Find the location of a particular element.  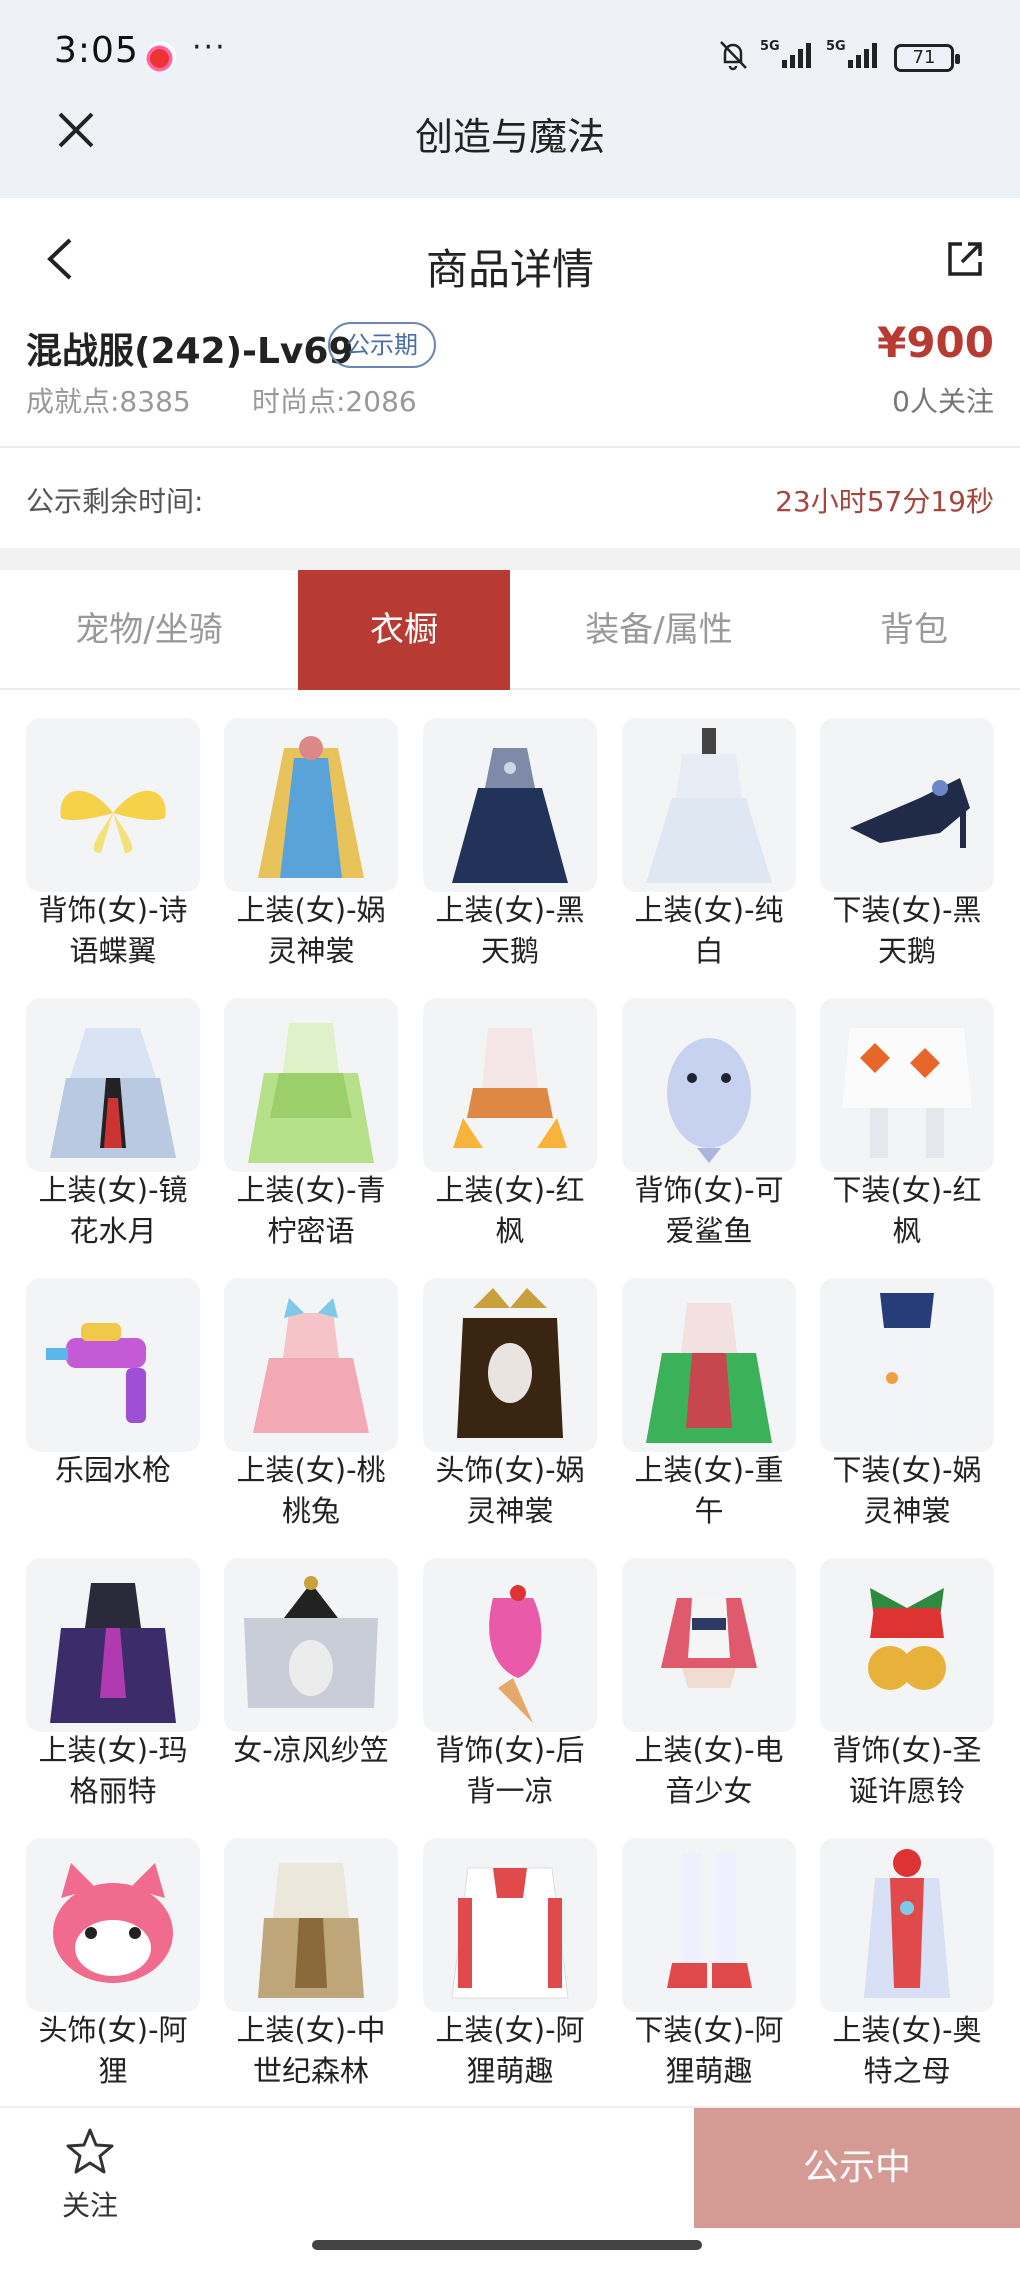

wardrobe-item: 背饰(女)-后 背一凉 is located at coordinates (510, 1693).